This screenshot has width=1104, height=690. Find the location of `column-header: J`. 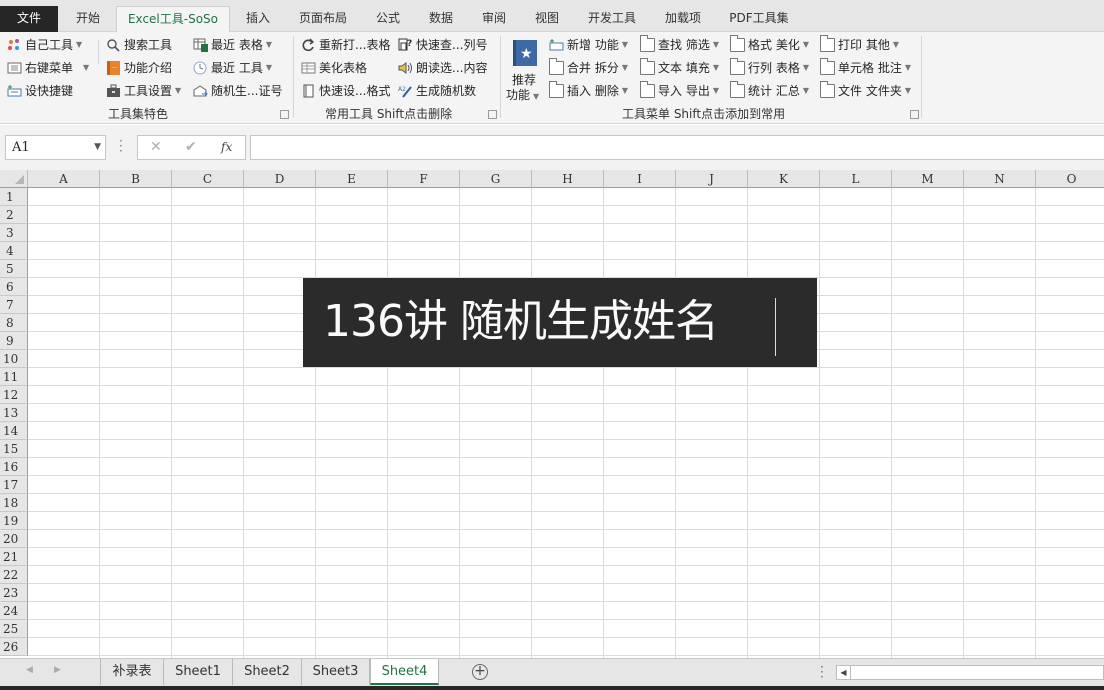

column-header: J is located at coordinates (712, 179).